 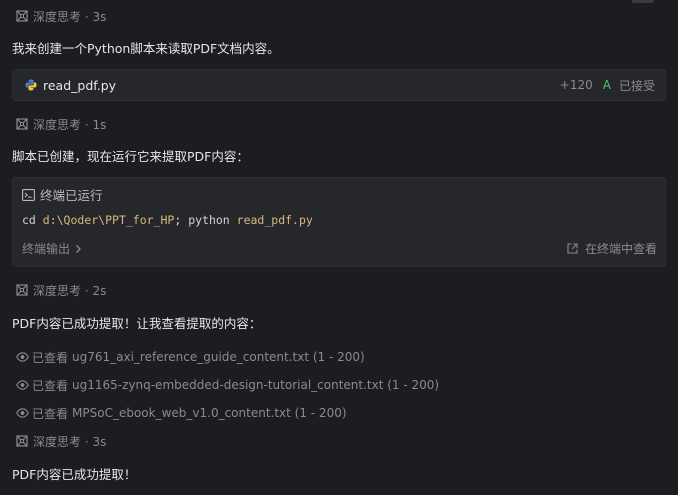 What do you see at coordinates (74, 474) in the screenshot?
I see `assistant-message: PDF内容已成功提取！` at bounding box center [74, 474].